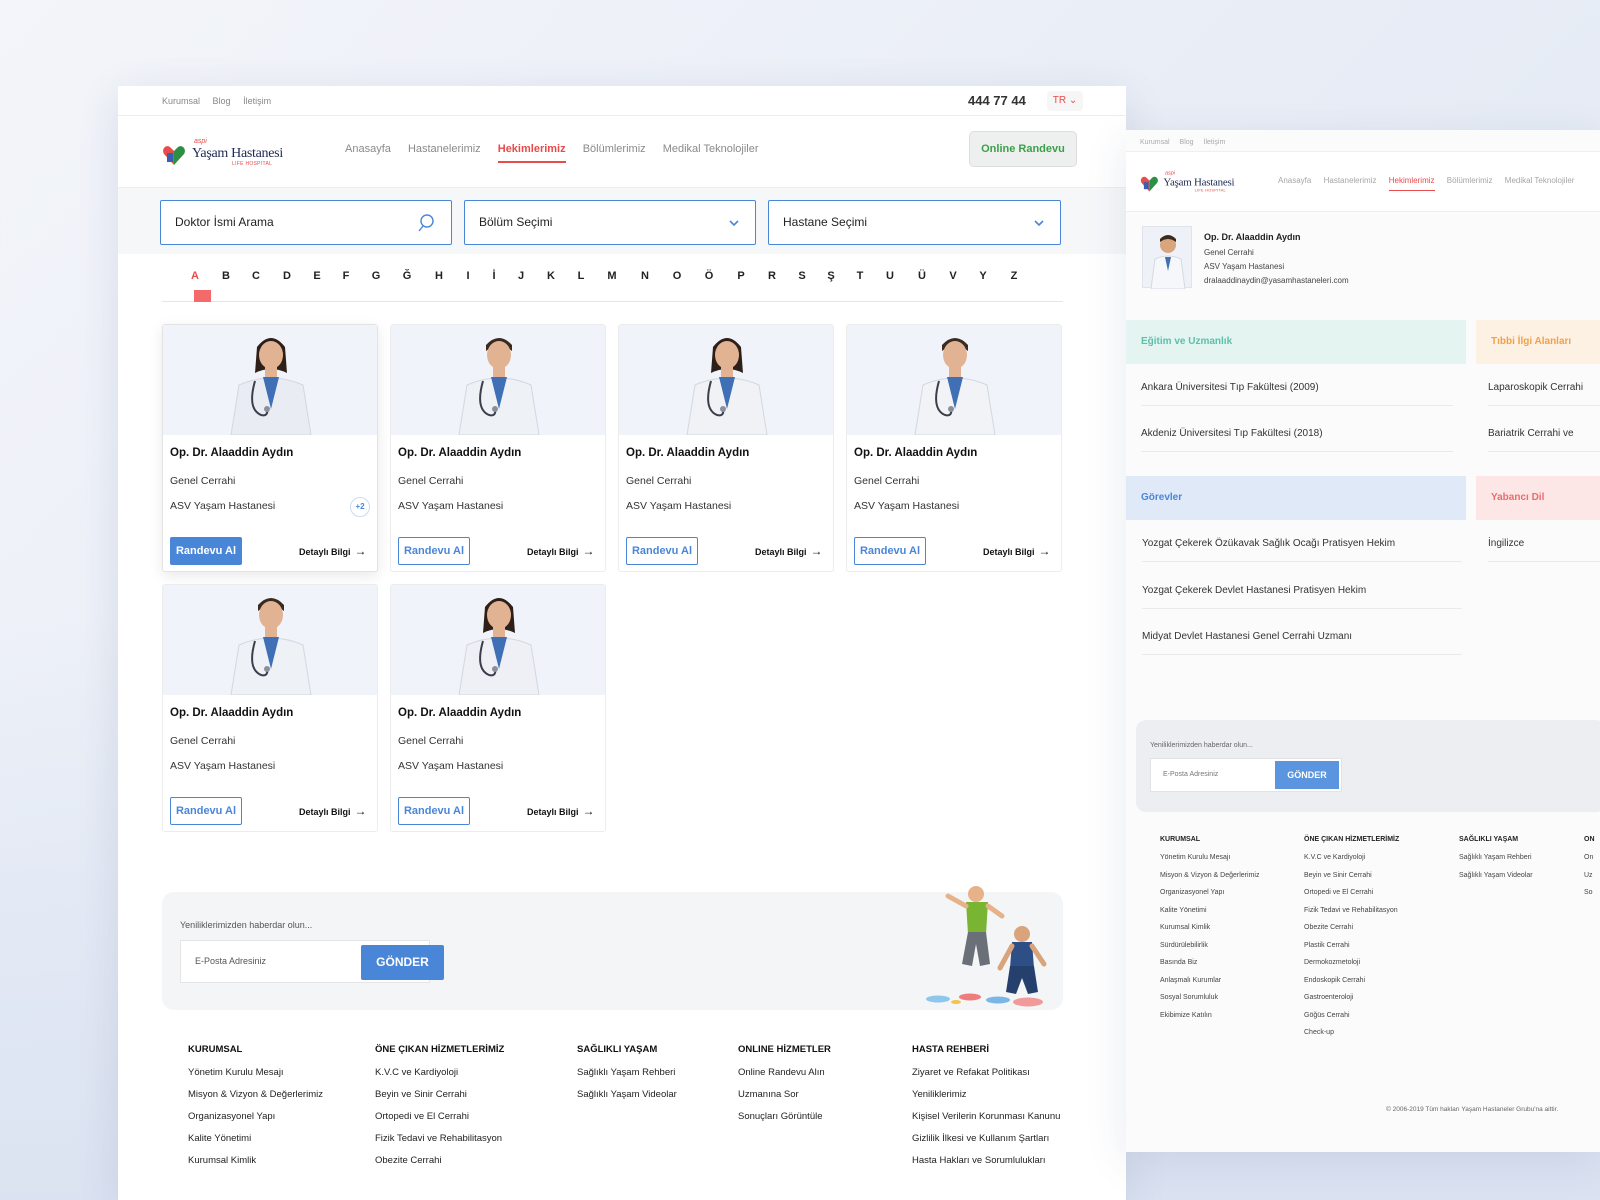 The width and height of the screenshot is (1600, 1200). What do you see at coordinates (784, 1116) in the screenshot?
I see `footer-link: Sonuçları Görüntüle` at bounding box center [784, 1116].